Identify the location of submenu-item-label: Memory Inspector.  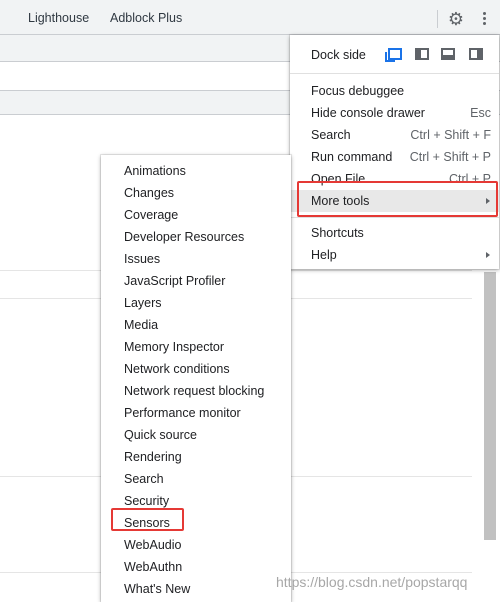
(174, 347).